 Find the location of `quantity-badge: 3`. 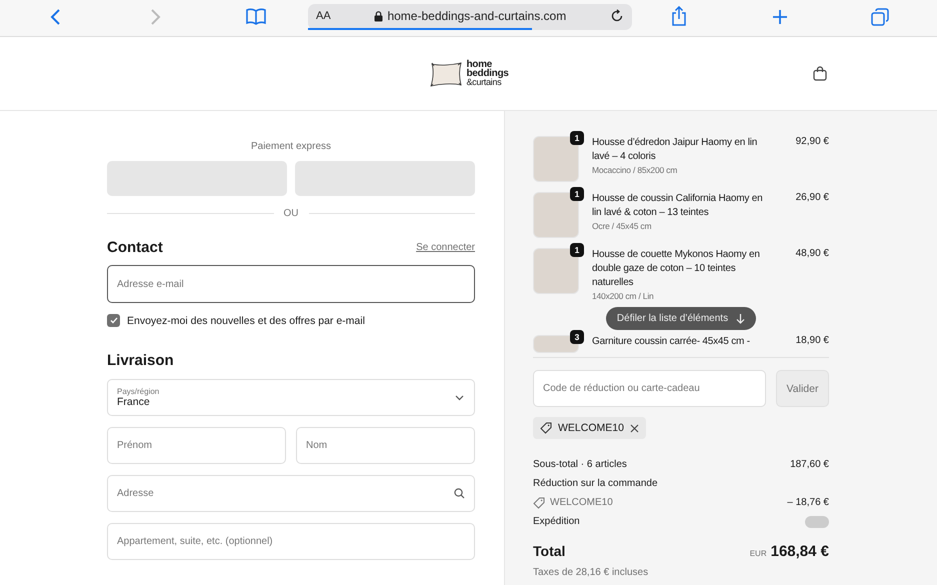

quantity-badge: 3 is located at coordinates (577, 337).